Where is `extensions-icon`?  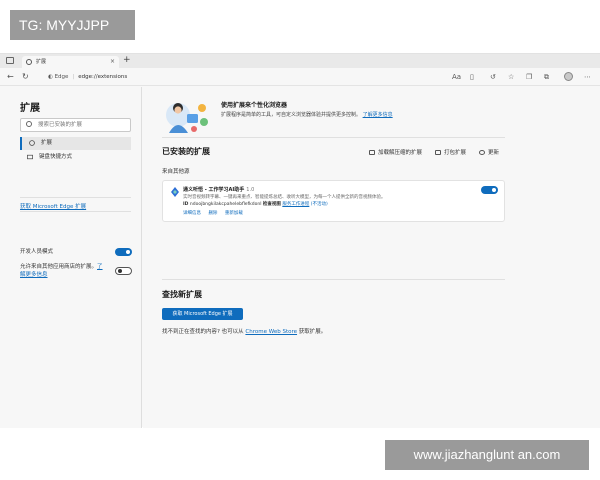
extensions-icon is located at coordinates (32, 143).